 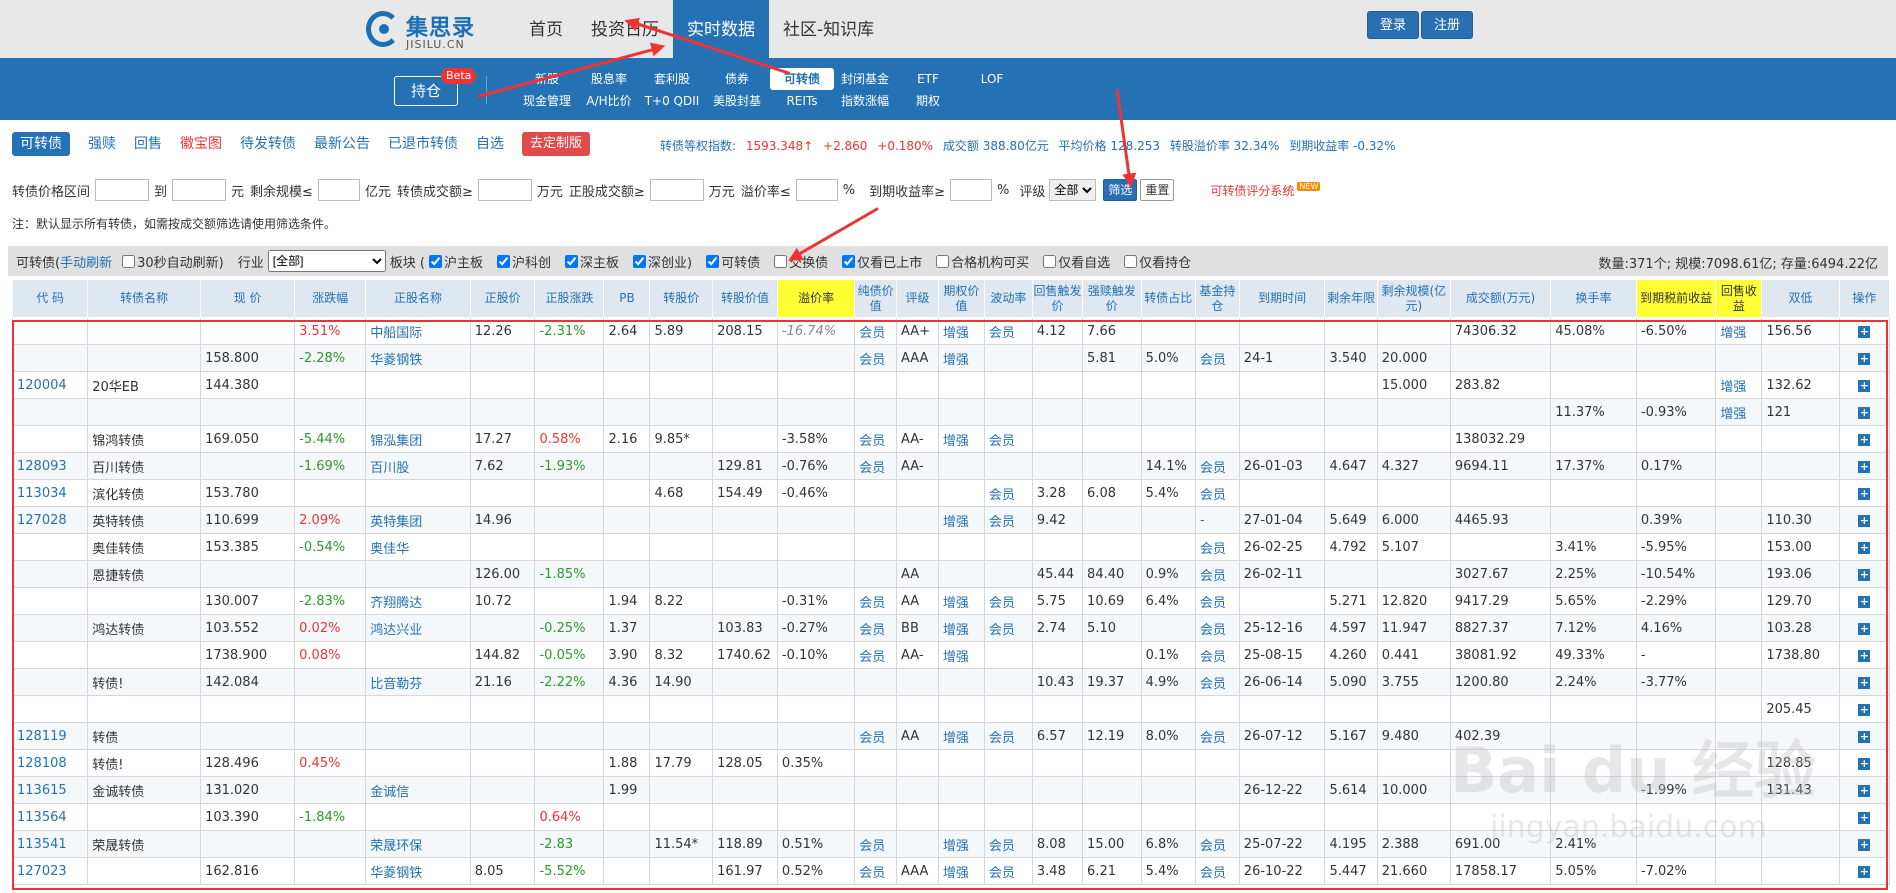 What do you see at coordinates (1282, 298) in the screenshot?
I see `column-header: 到期时间` at bounding box center [1282, 298].